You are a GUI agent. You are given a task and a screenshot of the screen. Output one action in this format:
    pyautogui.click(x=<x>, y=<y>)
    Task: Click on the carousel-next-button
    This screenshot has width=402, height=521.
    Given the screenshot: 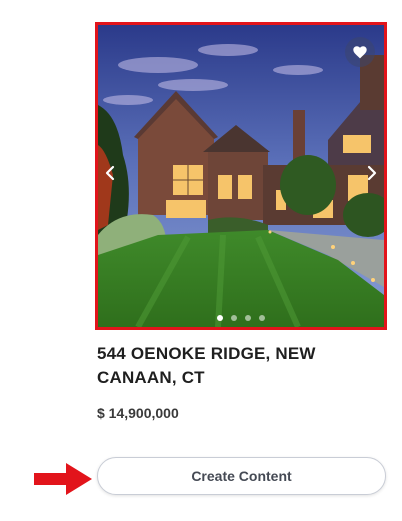 What is the action you would take?
    pyautogui.click(x=372, y=173)
    